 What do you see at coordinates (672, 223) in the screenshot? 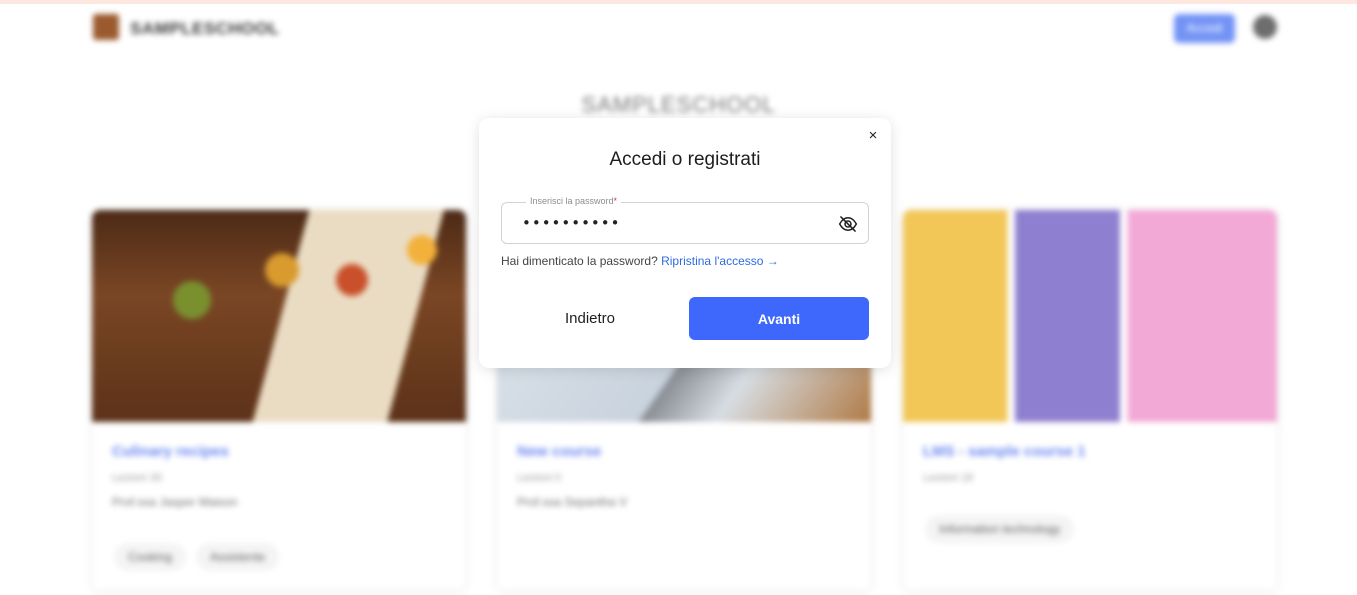
I see `password-input` at bounding box center [672, 223].